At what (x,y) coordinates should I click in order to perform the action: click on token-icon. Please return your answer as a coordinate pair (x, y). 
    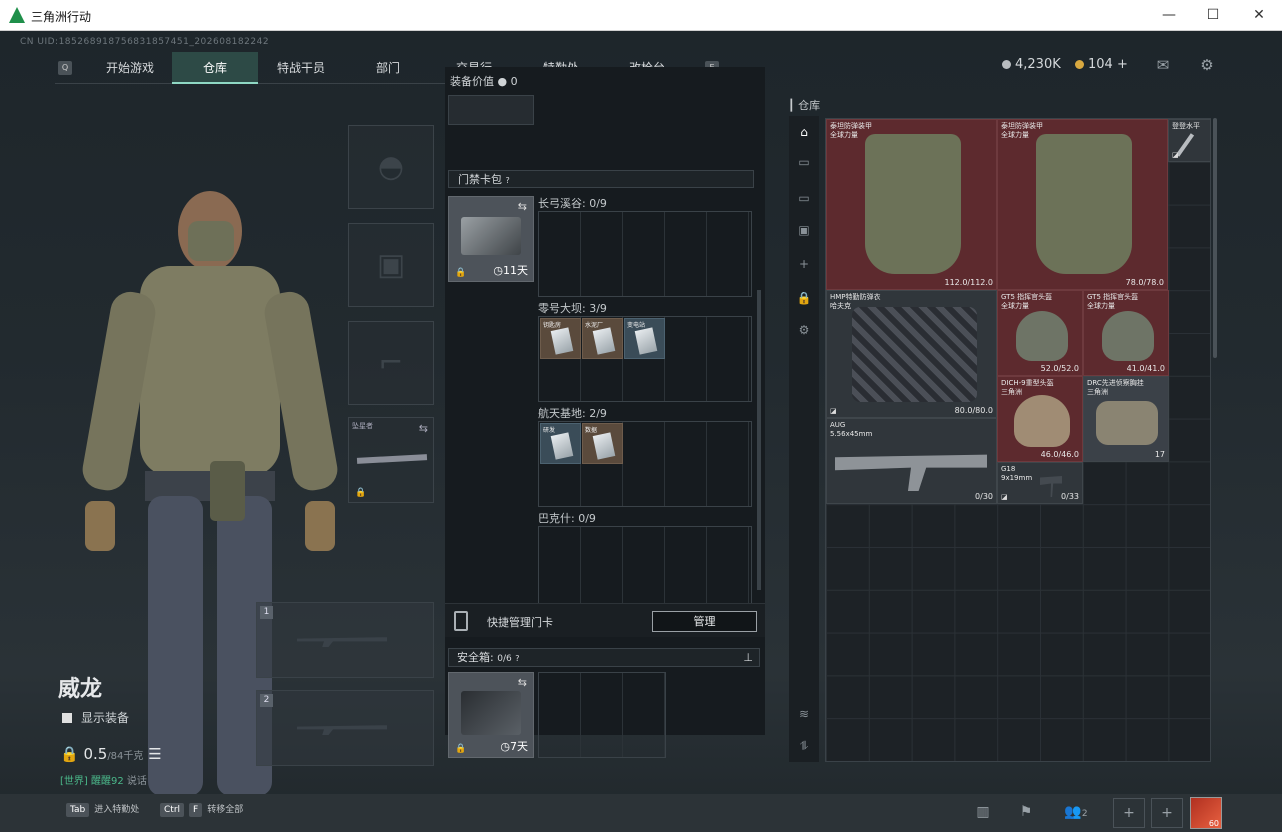
    Looking at the image, I should click on (1079, 64).